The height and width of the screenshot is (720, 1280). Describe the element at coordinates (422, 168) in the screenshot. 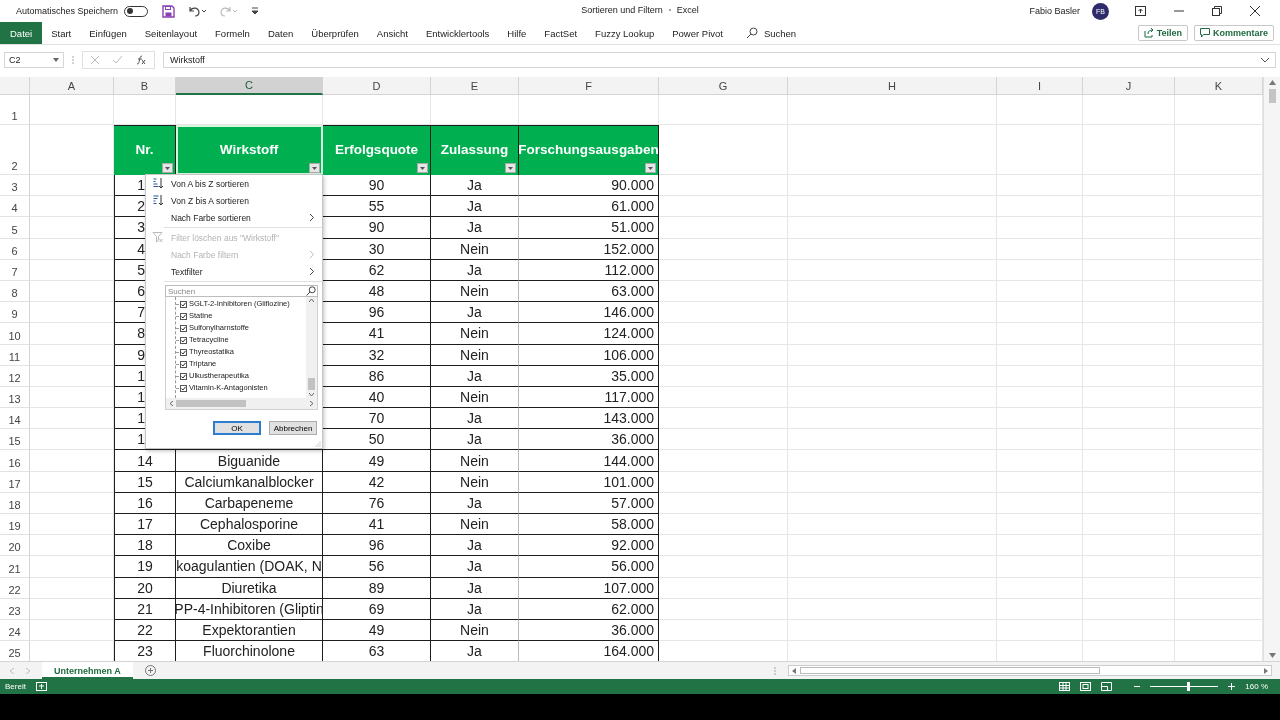

I see `filter-dropdown-button` at that location.